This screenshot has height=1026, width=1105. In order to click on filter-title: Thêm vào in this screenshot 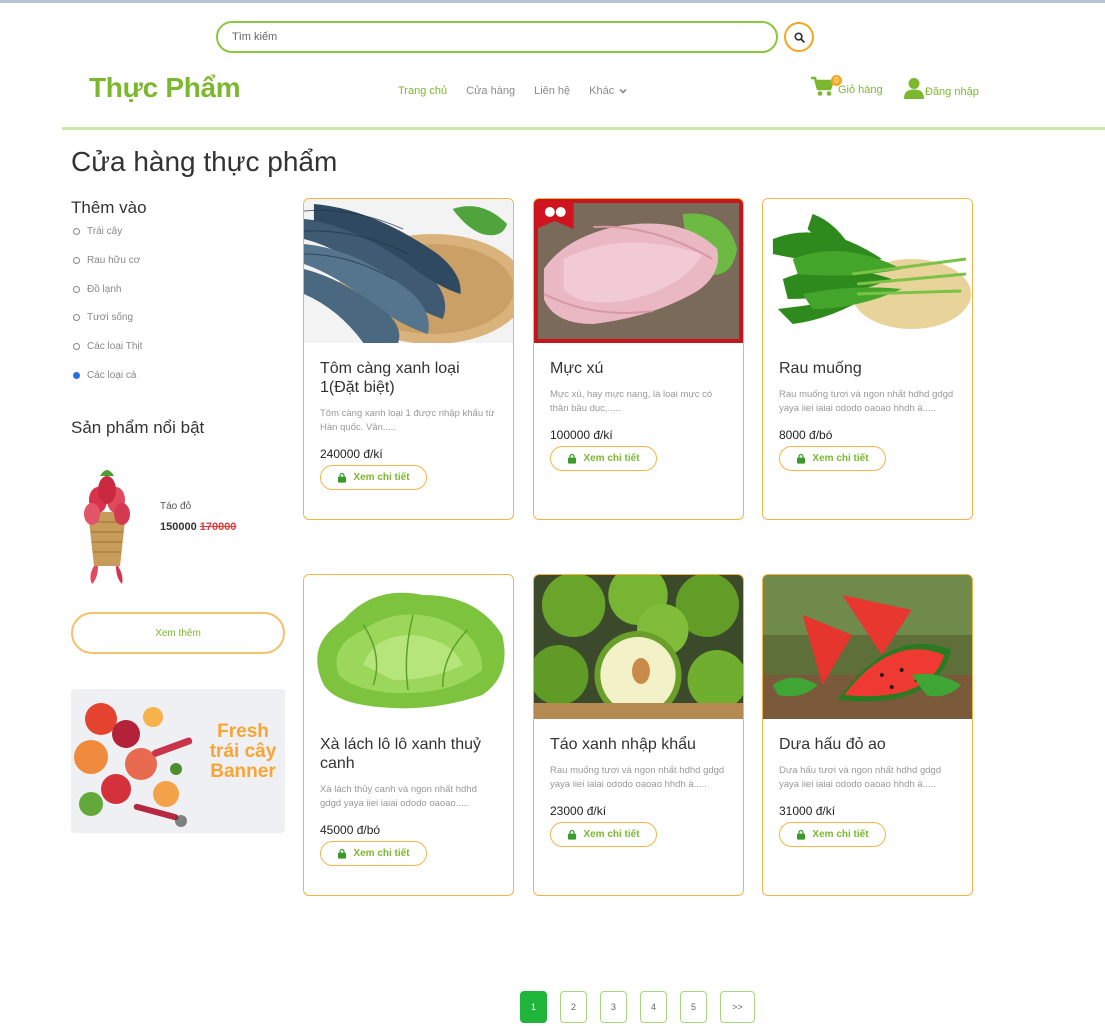, I will do `click(109, 207)`.